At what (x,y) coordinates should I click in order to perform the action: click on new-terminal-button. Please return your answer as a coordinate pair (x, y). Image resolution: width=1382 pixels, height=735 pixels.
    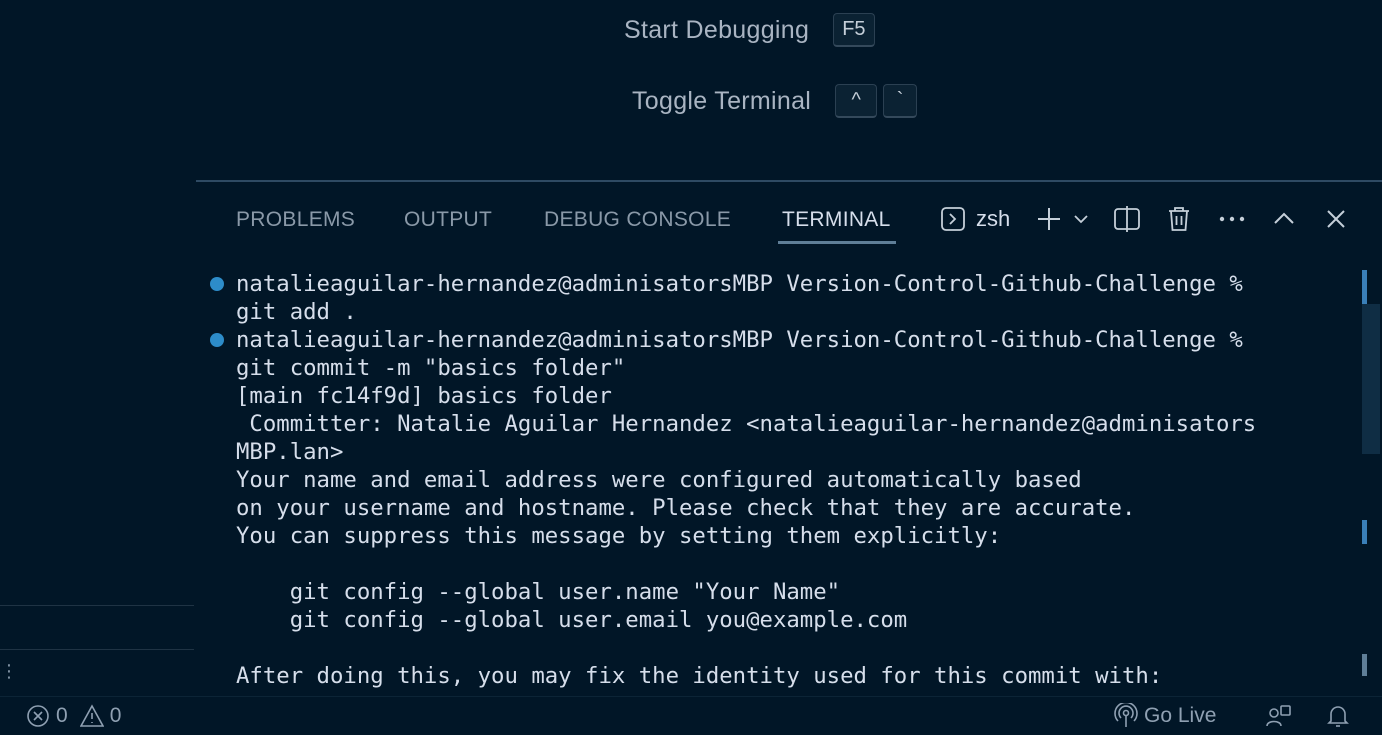
    Looking at the image, I should click on (1049, 219).